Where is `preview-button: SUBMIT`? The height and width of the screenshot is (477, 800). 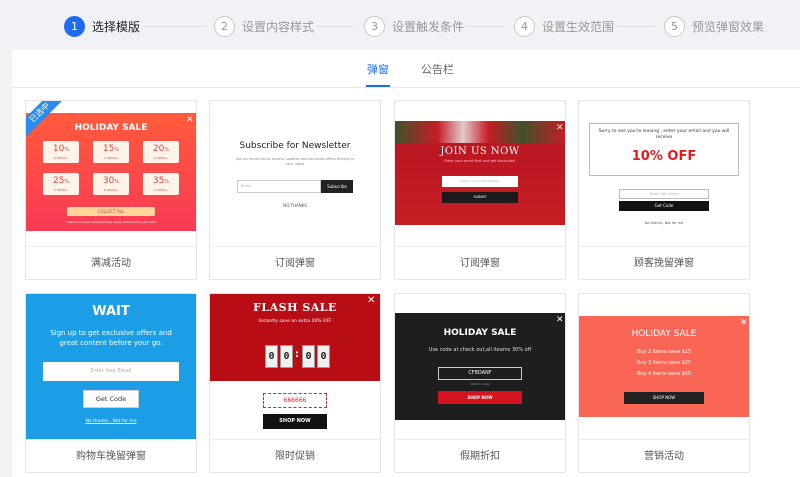
preview-button: SUBMIT is located at coordinates (480, 197).